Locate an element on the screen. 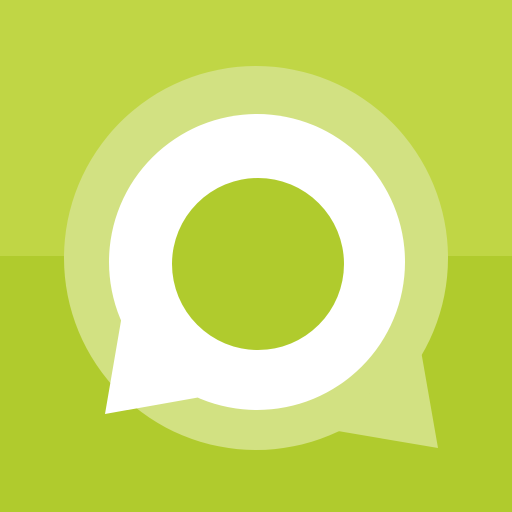 The image size is (512, 512). center-dot is located at coordinates (258, 264).